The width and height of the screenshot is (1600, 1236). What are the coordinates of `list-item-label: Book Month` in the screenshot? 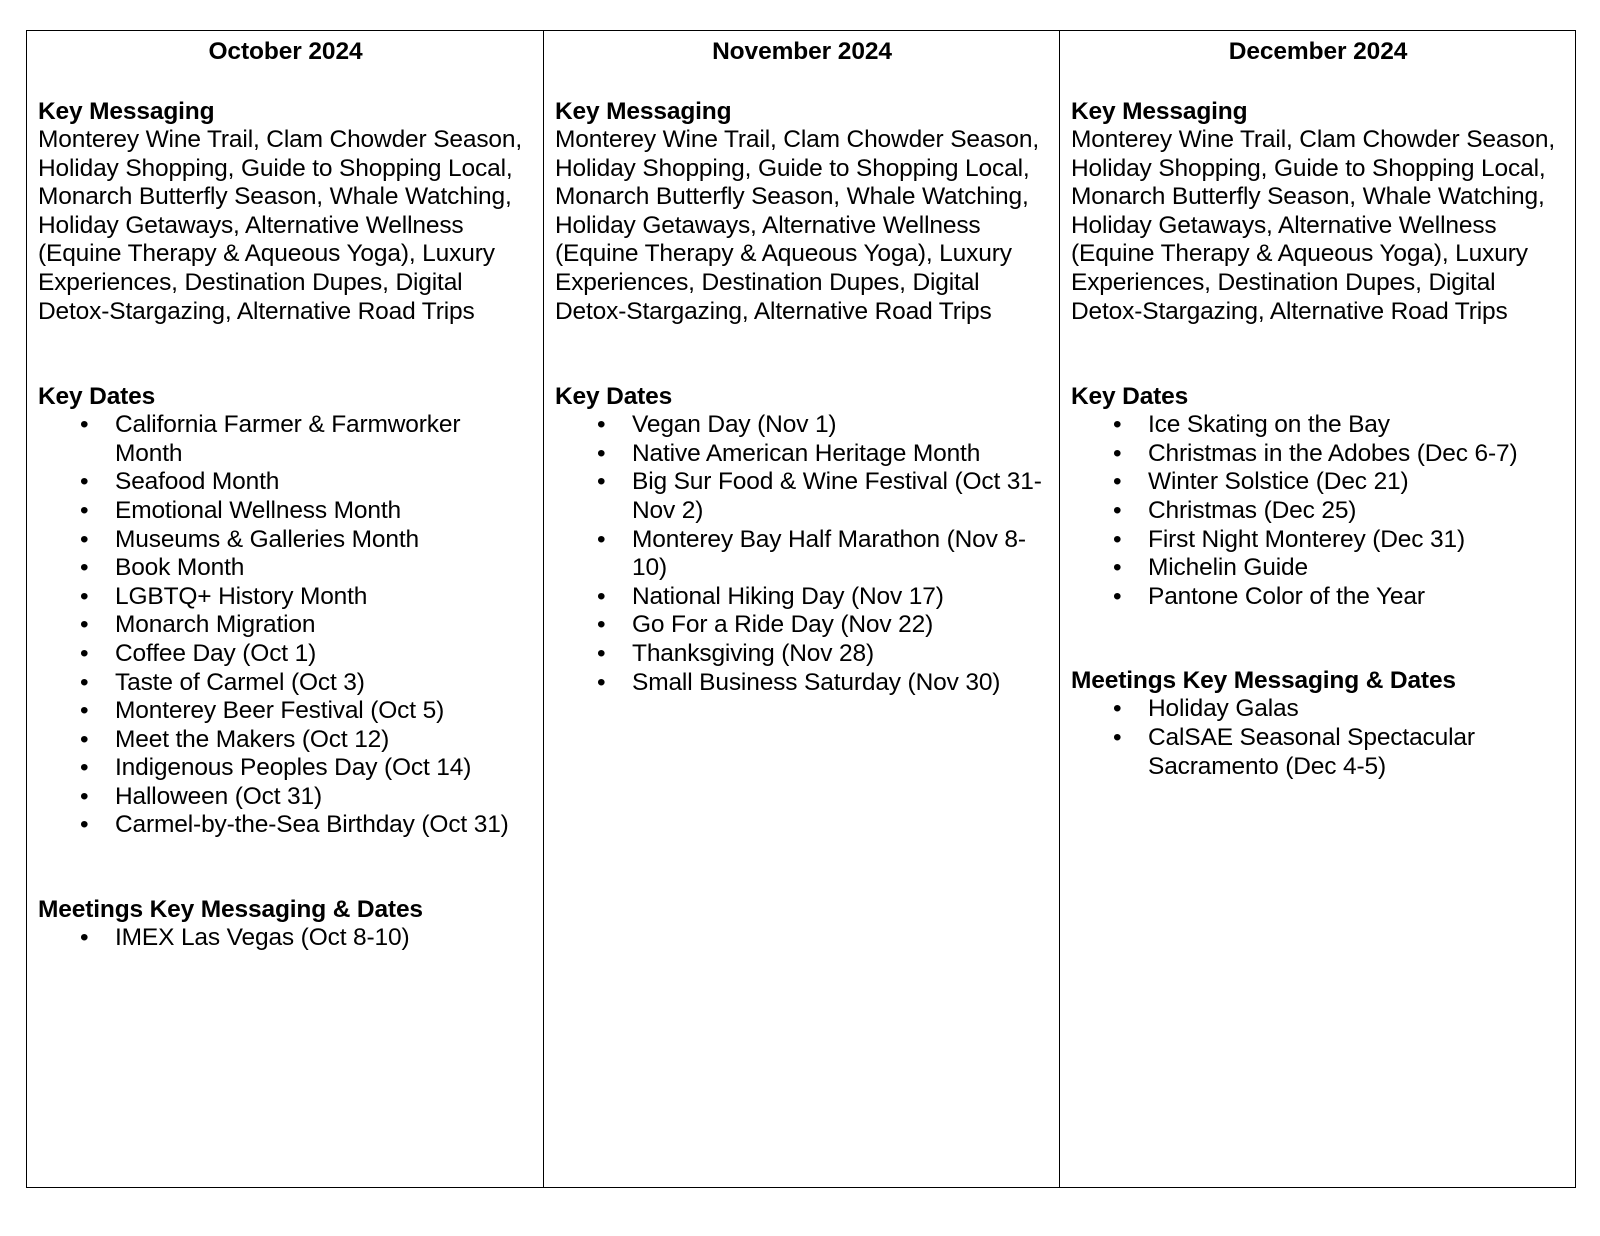 It's located at (180, 568).